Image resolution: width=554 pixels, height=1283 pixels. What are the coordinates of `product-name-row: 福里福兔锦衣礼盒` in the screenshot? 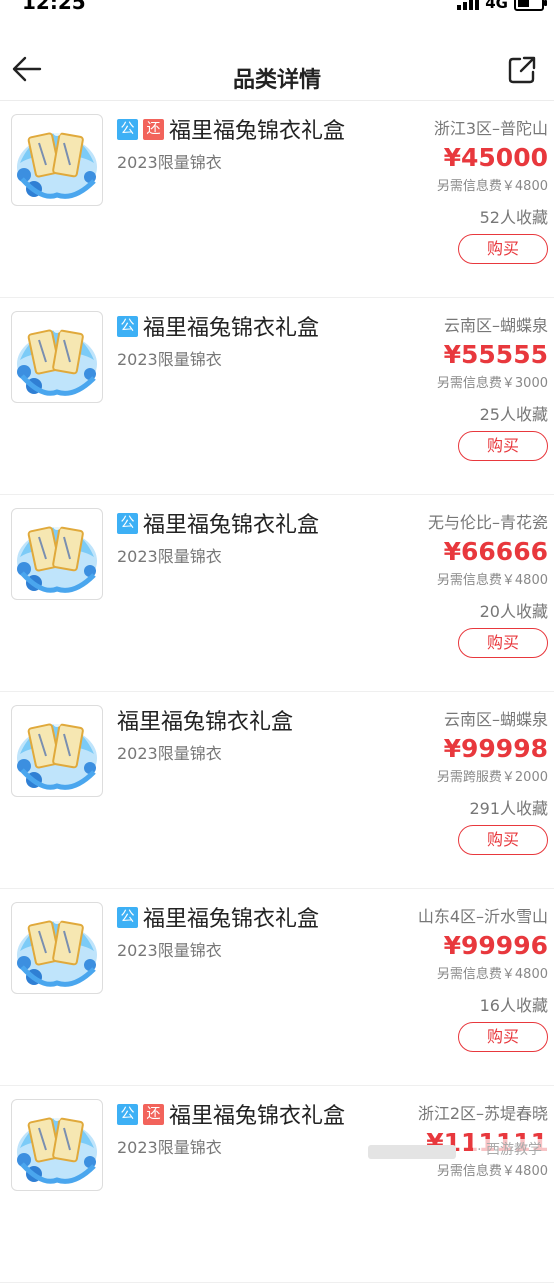 It's located at (205, 720).